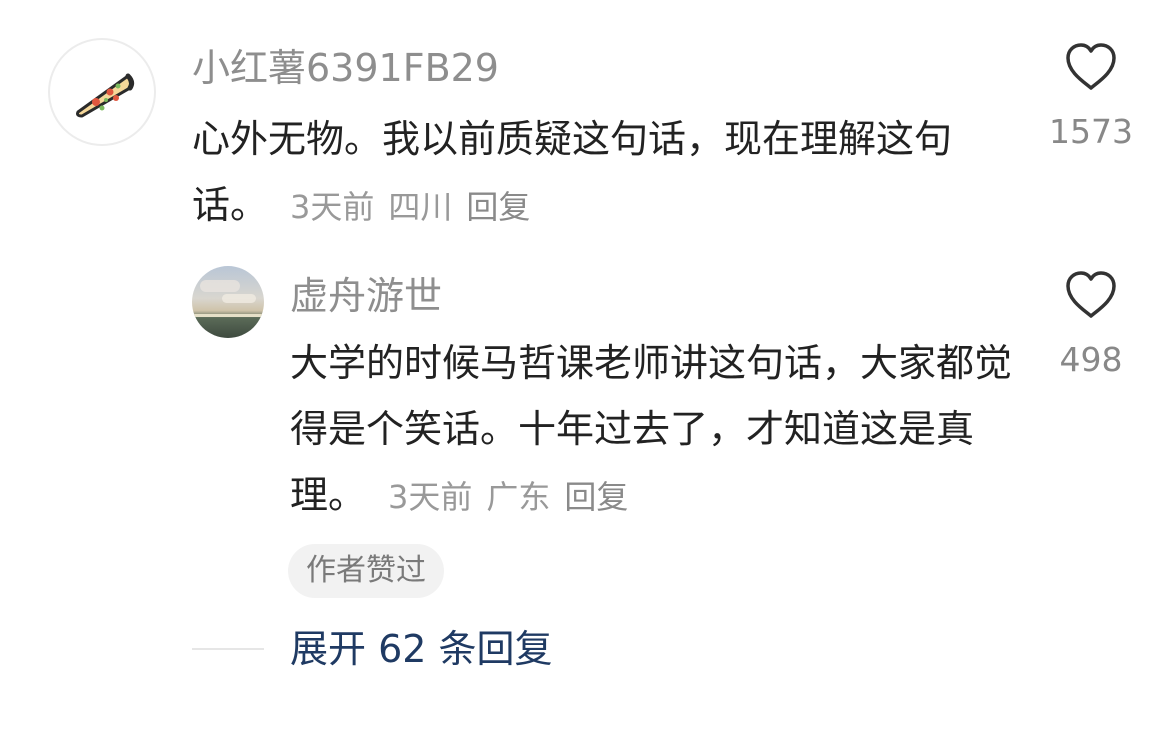 The width and height of the screenshot is (1170, 744). Describe the element at coordinates (596, 497) in the screenshot. I see `reply-reply-button: 回复` at that location.